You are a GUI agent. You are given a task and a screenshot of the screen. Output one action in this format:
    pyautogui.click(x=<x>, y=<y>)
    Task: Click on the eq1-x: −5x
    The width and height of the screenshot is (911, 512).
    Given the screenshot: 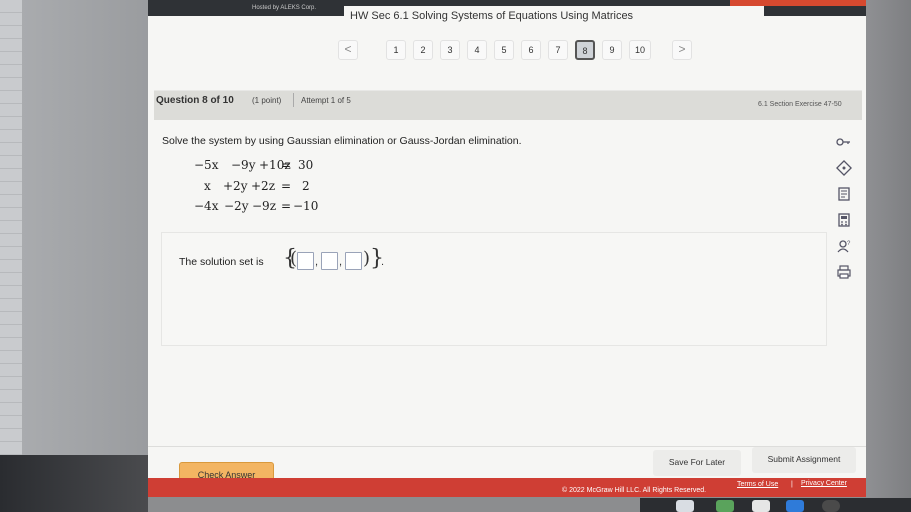 What is the action you would take?
    pyautogui.click(x=206, y=165)
    